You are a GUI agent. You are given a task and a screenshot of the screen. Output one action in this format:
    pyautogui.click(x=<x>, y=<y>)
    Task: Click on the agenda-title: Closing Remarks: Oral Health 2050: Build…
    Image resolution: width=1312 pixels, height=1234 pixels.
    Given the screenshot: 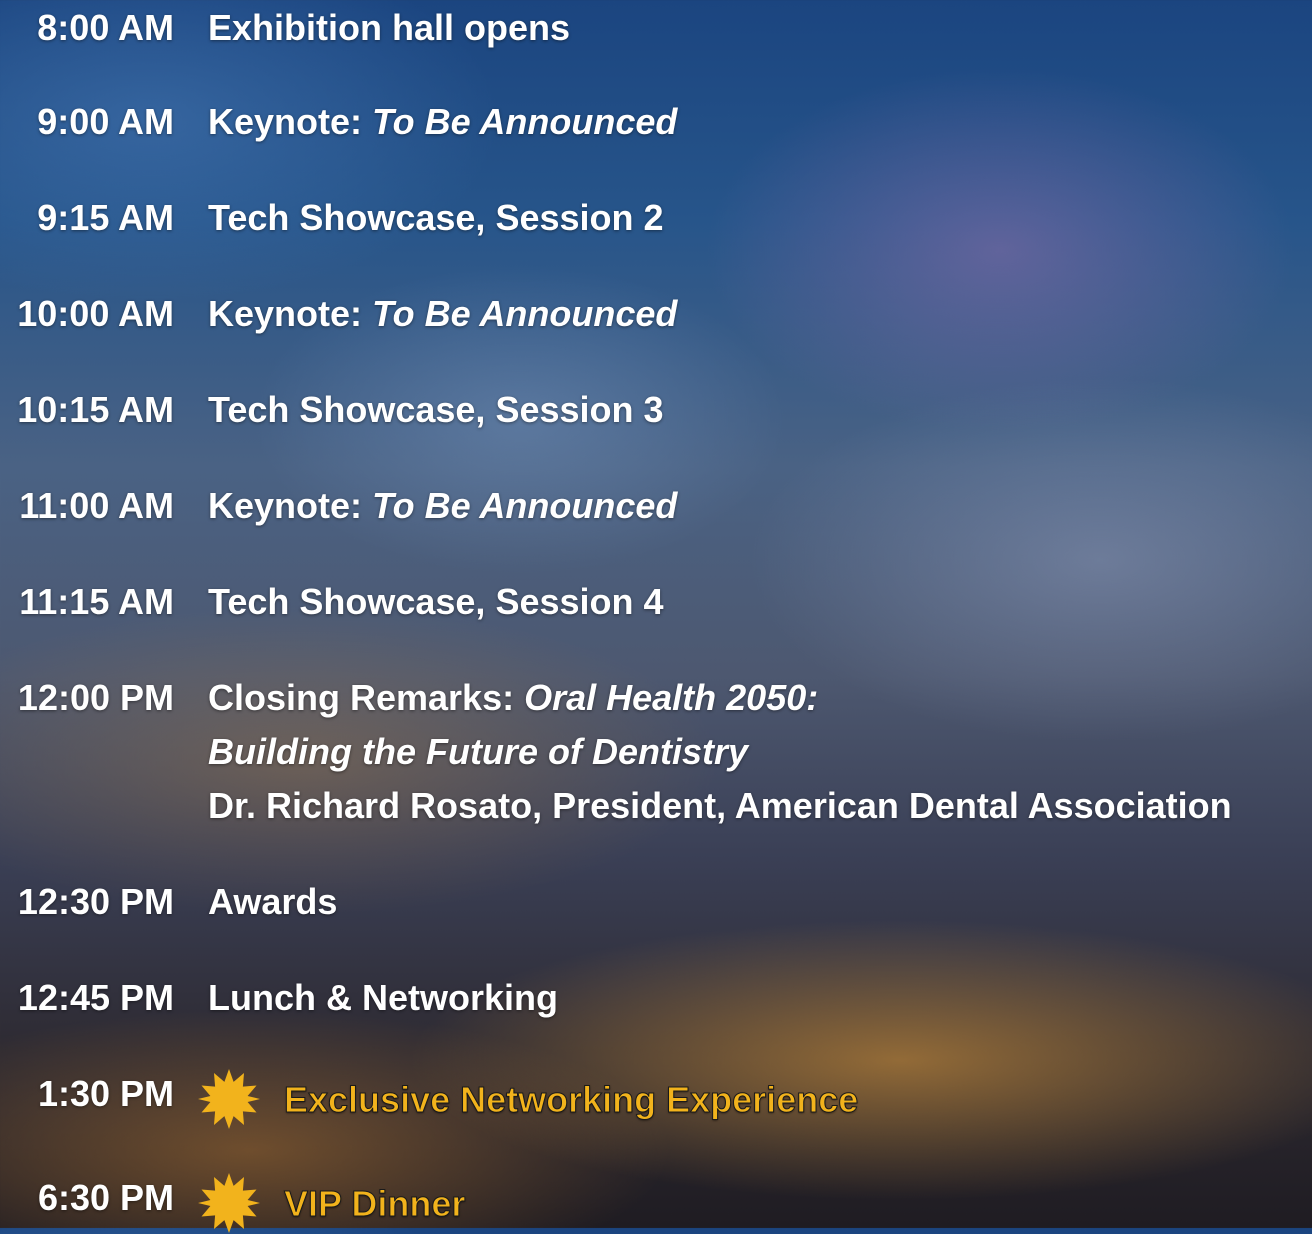 What is the action you would take?
    pyautogui.click(x=720, y=752)
    